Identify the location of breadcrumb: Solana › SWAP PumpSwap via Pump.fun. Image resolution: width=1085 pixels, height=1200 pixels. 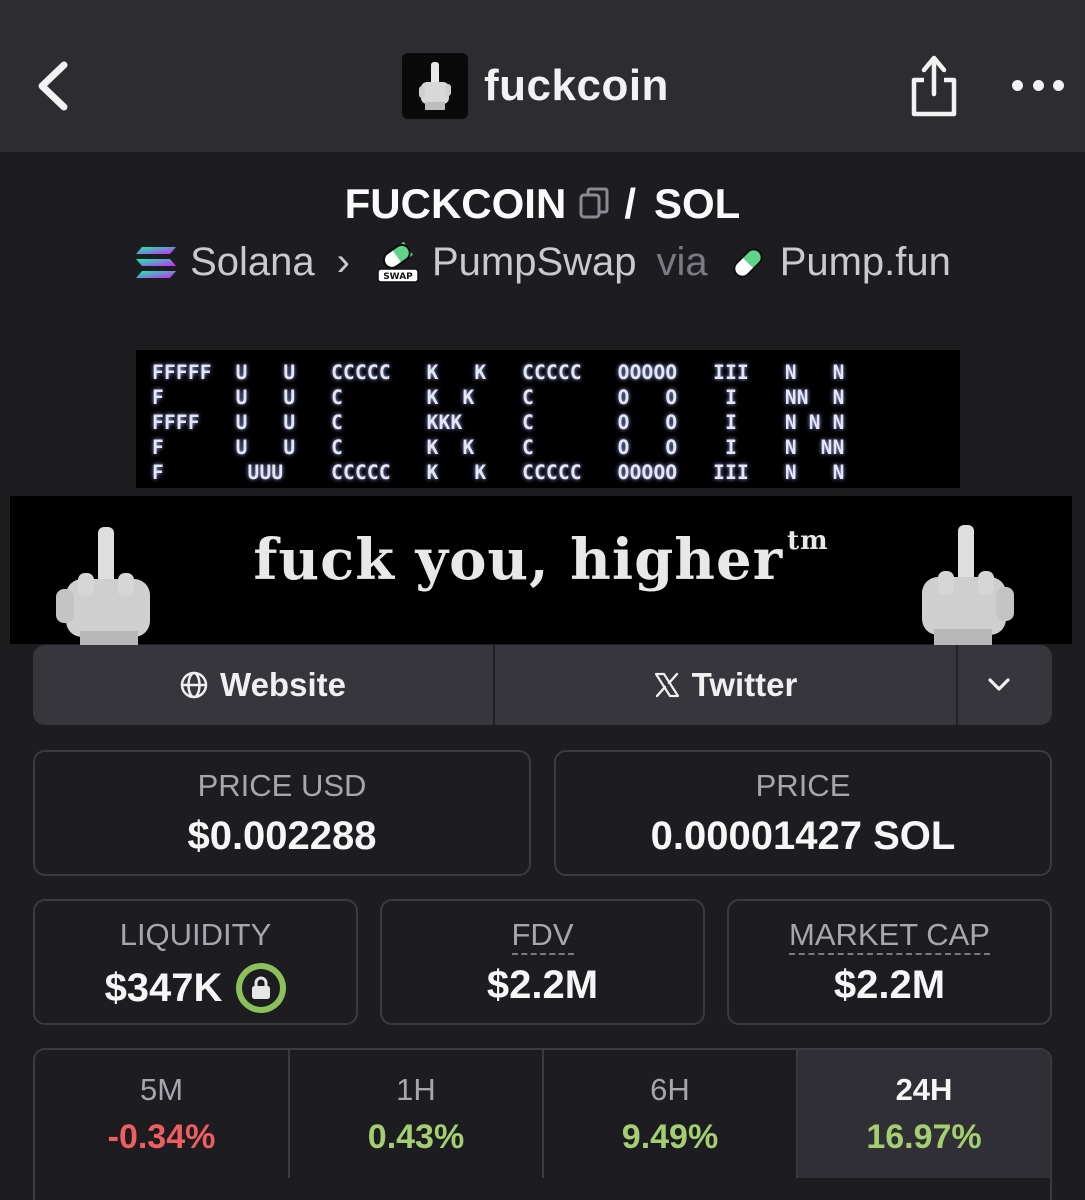
(542, 262).